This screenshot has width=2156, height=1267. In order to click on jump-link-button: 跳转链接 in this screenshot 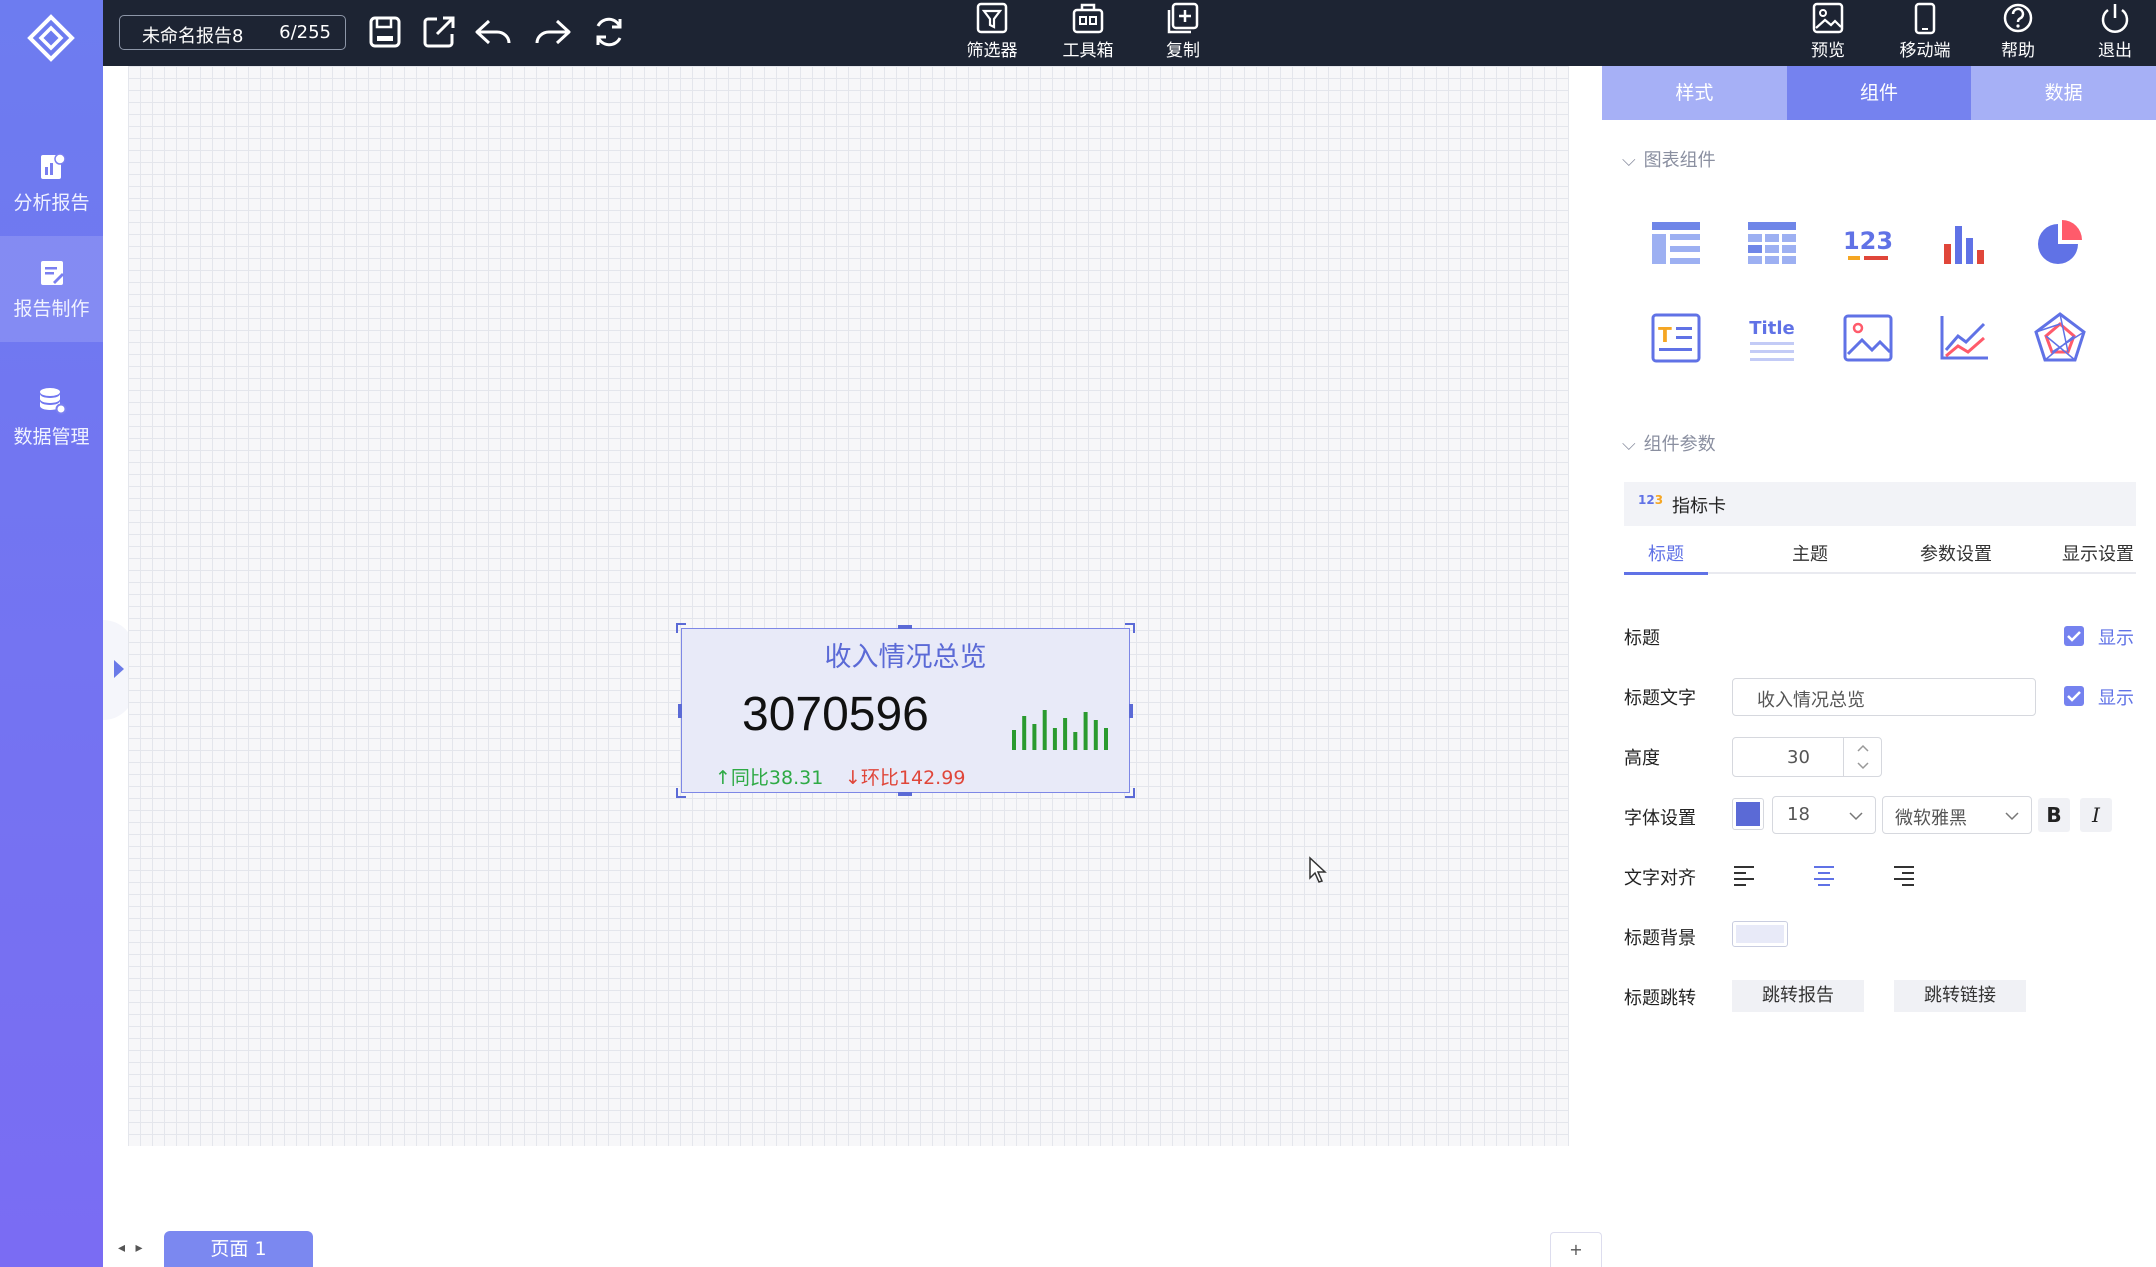, I will do `click(1960, 996)`.